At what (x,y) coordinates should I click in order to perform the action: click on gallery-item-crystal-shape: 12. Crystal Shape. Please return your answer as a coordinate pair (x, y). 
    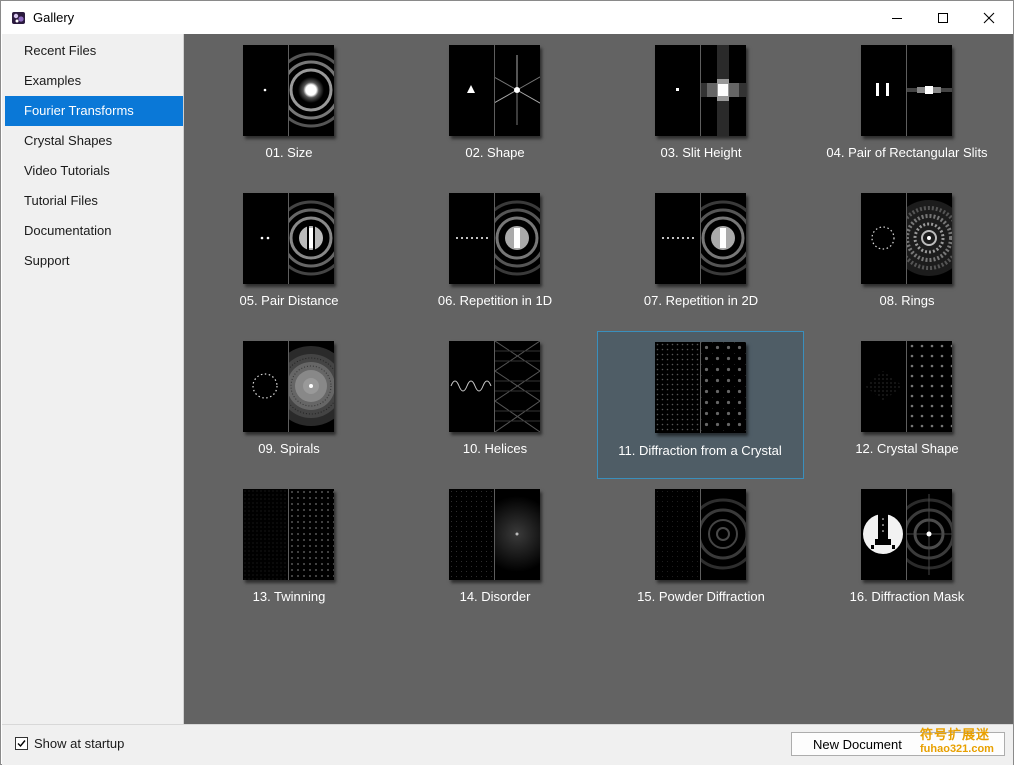
    Looking at the image, I should click on (907, 404).